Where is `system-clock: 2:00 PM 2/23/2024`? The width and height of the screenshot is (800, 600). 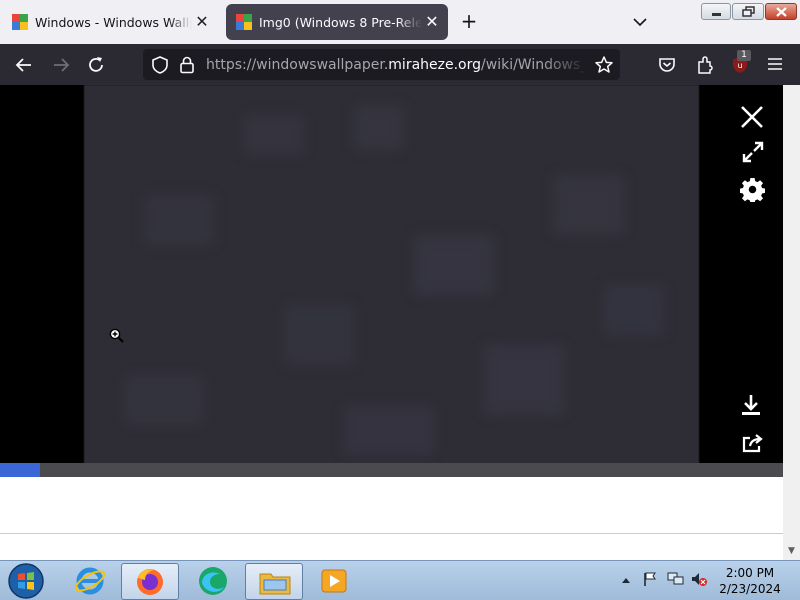
system-clock: 2:00 PM 2/23/2024 is located at coordinates (750, 581).